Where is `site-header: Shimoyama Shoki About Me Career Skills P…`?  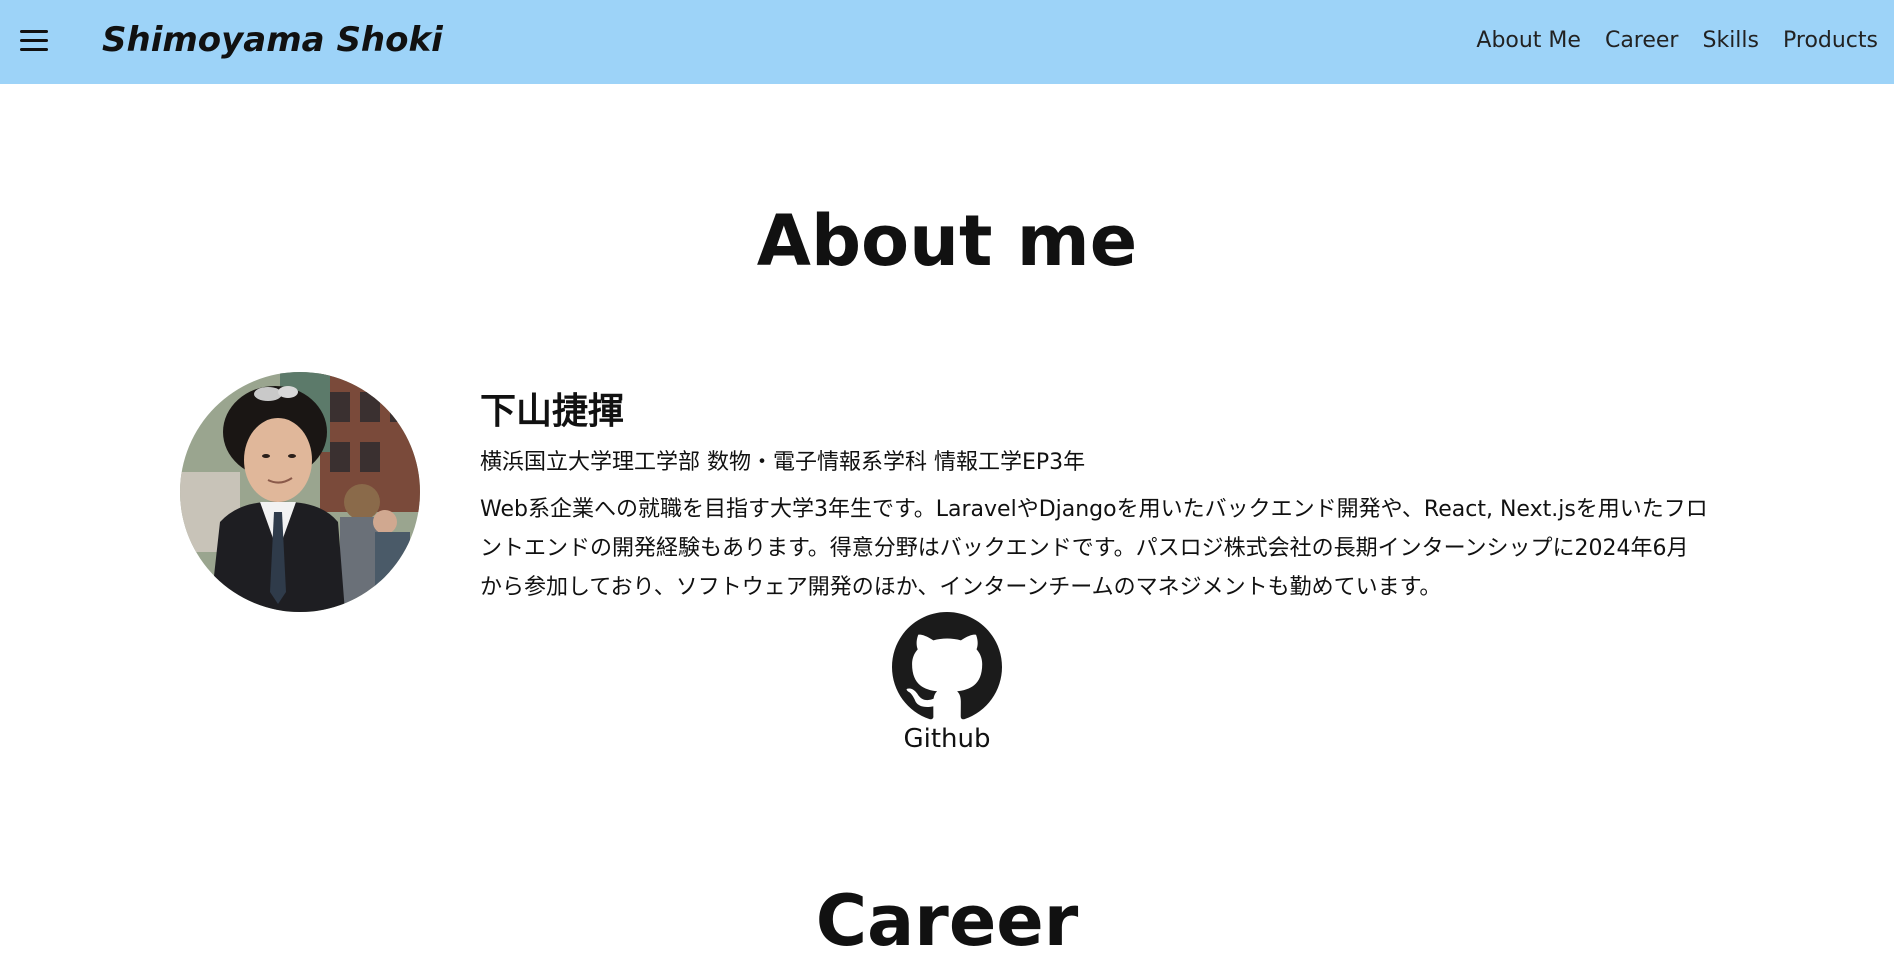
site-header: Shimoyama Shoki About Me Career Skills P… is located at coordinates (947, 42).